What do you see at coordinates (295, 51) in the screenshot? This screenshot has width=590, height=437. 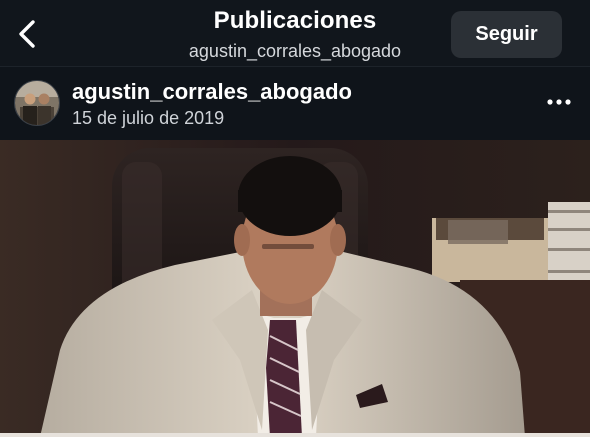 I see `page-subtitle: agustin_corrales_abogado` at bounding box center [295, 51].